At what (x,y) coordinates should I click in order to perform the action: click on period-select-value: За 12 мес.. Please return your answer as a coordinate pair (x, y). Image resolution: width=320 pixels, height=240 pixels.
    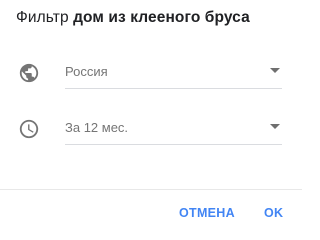
    Looking at the image, I should click on (97, 127).